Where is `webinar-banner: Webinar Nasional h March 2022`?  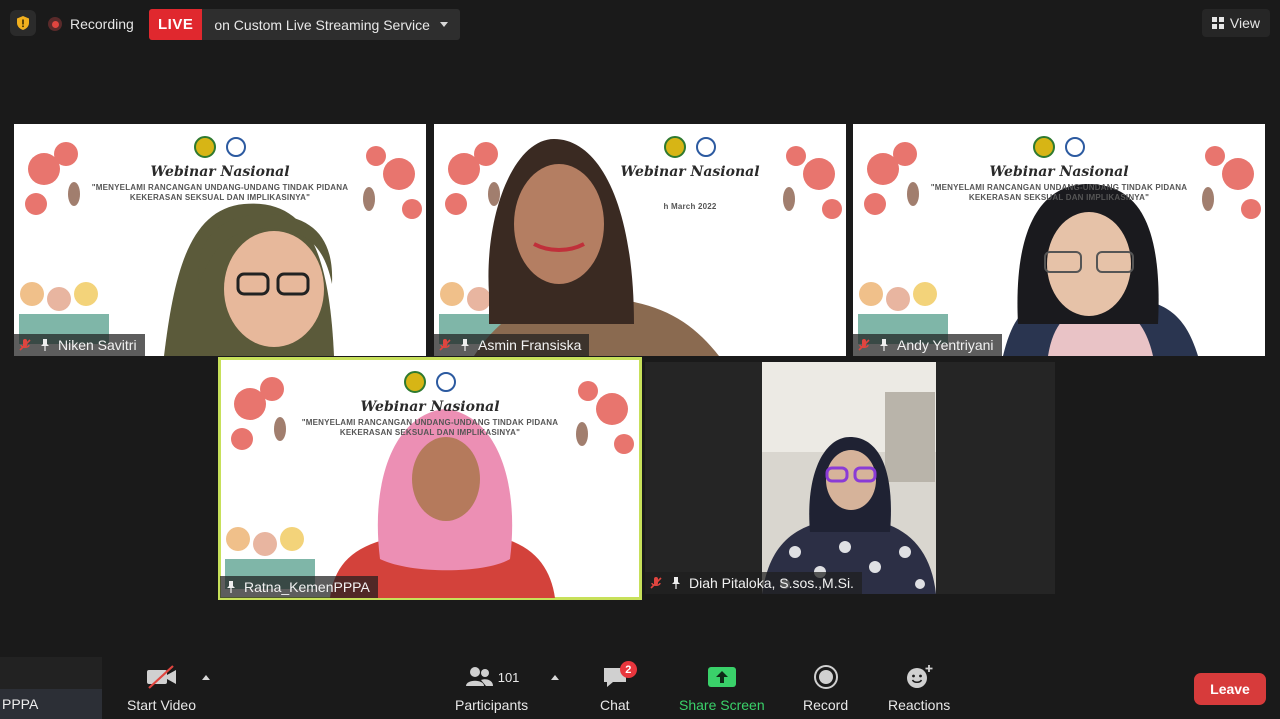 webinar-banner: Webinar Nasional h March 2022 is located at coordinates (690, 173).